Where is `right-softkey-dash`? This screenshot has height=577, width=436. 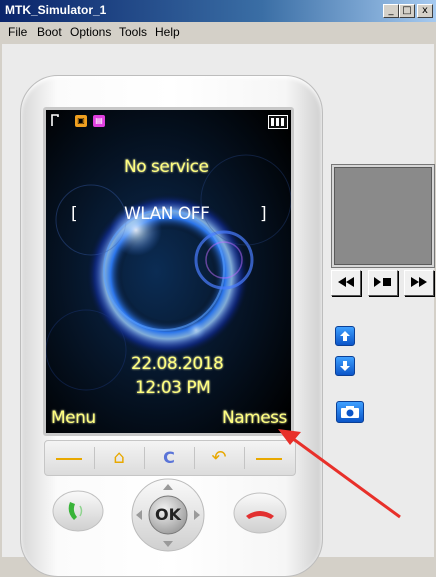 right-softkey-dash is located at coordinates (269, 458).